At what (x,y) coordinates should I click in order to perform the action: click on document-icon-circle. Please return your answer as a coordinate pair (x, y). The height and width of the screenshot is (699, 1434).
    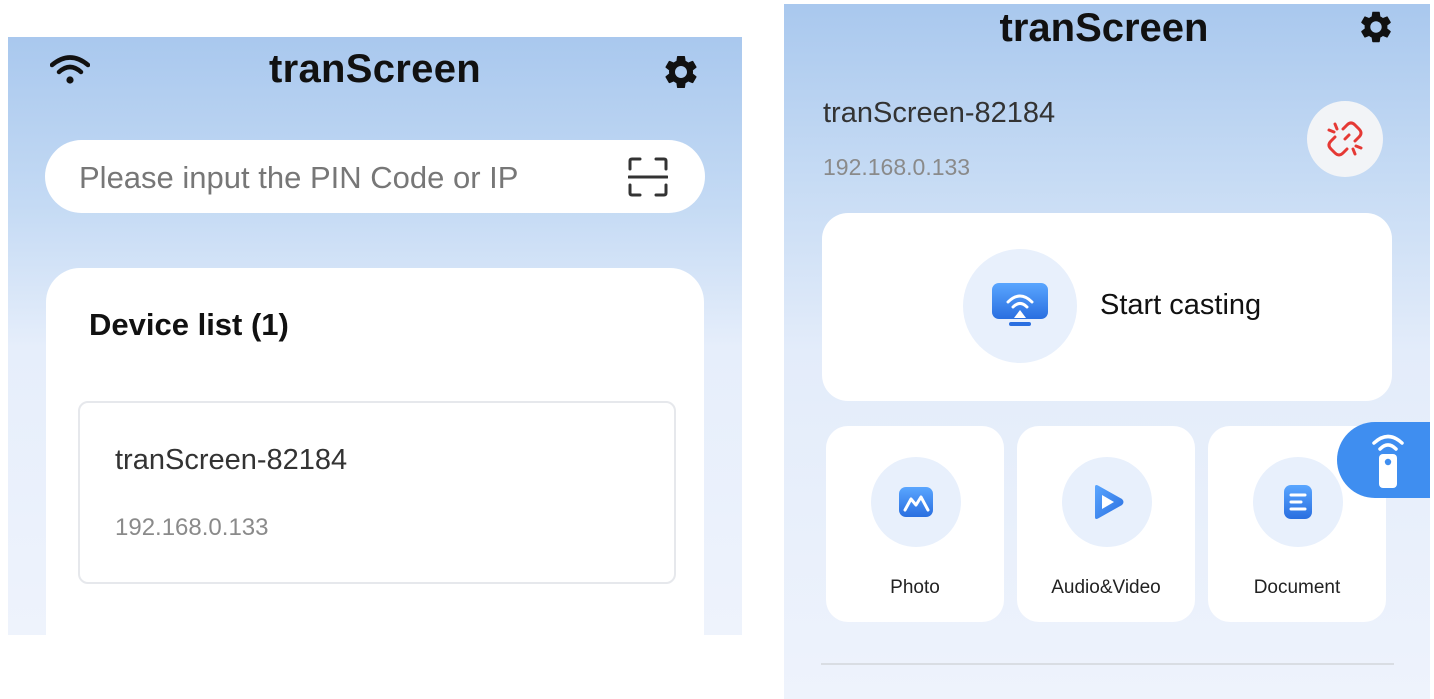
    Looking at the image, I should click on (1298, 502).